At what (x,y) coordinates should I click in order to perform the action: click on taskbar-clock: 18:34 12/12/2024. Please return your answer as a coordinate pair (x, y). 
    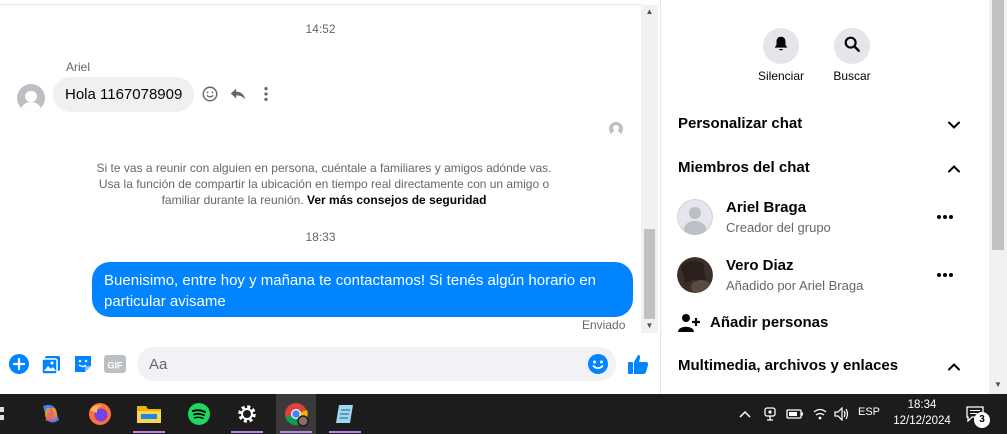
    Looking at the image, I should click on (922, 413).